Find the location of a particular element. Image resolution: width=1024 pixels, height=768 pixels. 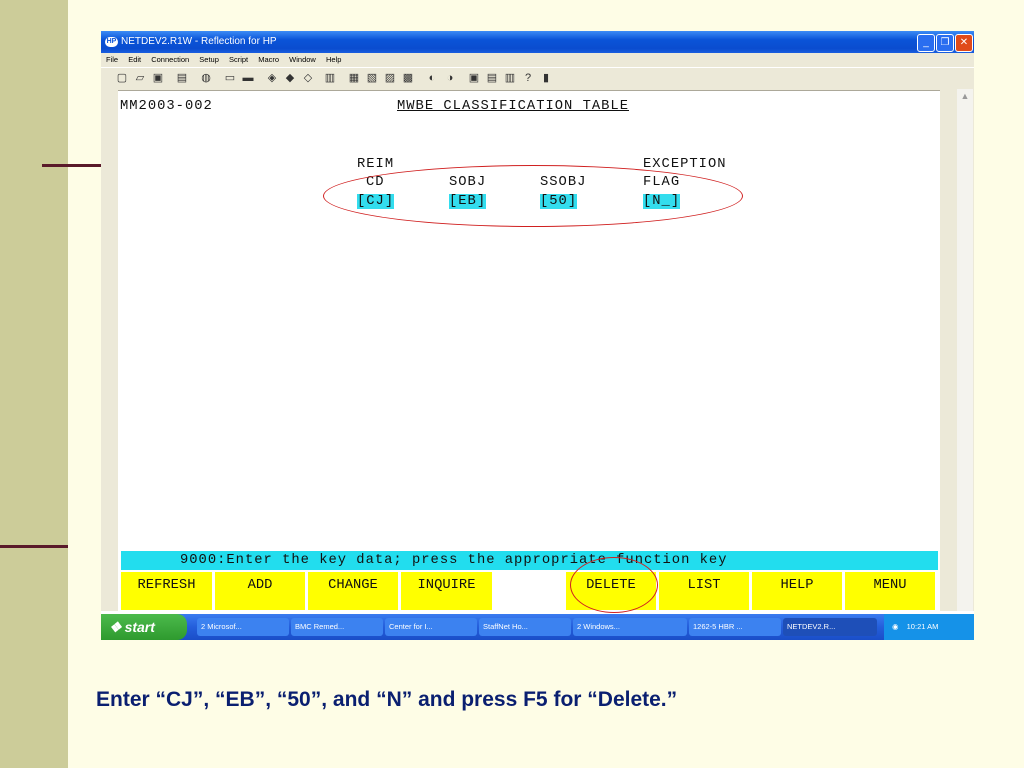

keyboard-icon: ▥ is located at coordinates (330, 78).